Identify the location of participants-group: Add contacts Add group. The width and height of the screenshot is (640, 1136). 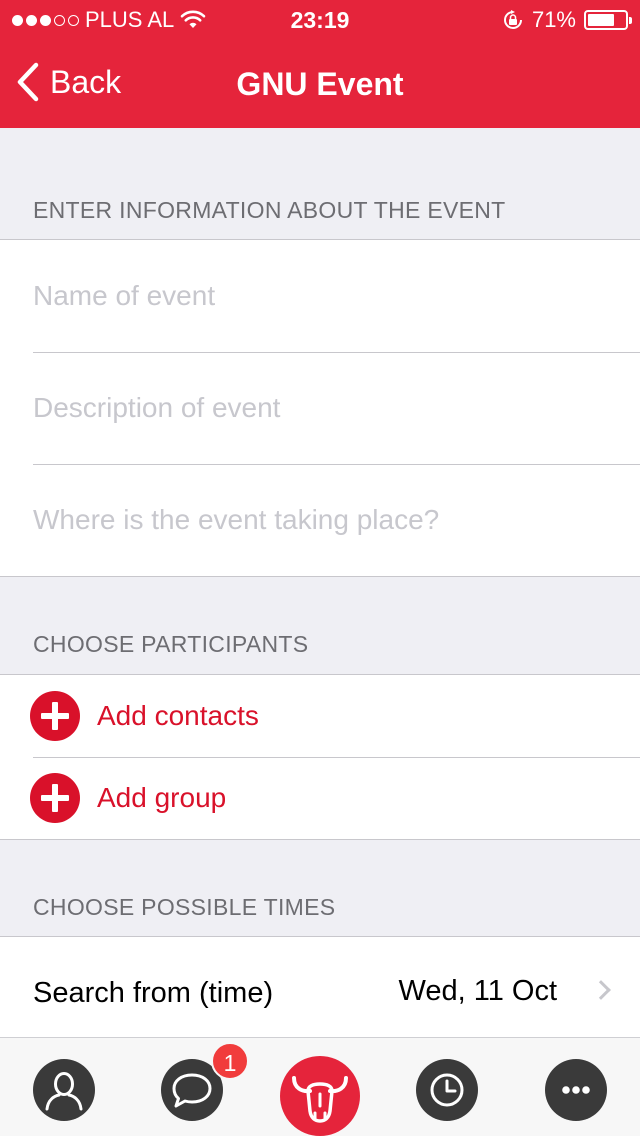
(320, 757).